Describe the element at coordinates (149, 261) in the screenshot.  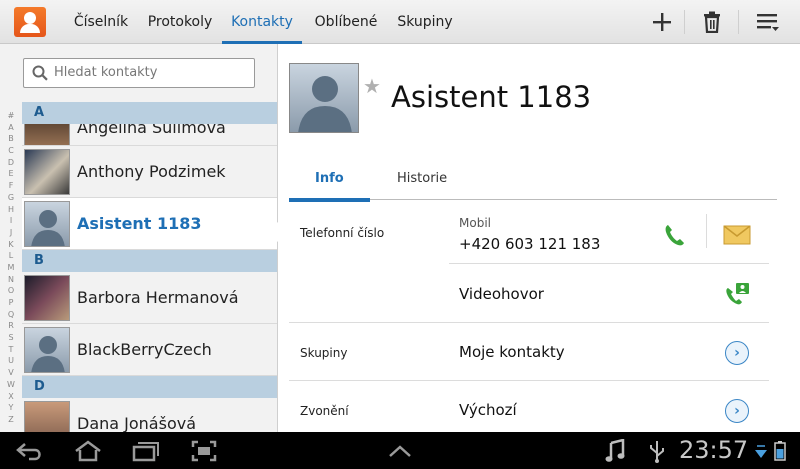
I see `section-header: B` at that location.